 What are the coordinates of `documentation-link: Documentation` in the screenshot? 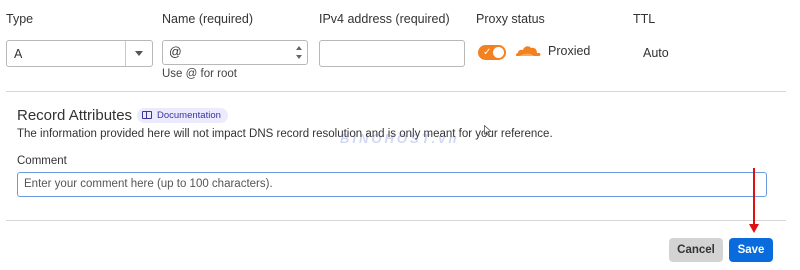 It's located at (182, 115).